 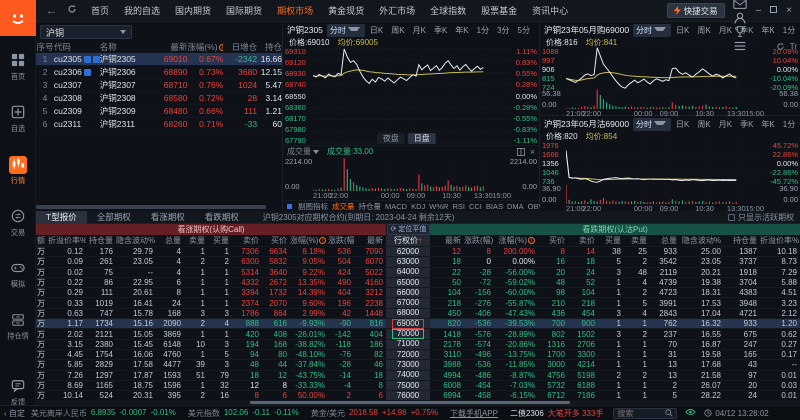 What do you see at coordinates (527, 413) in the screenshot?
I see `alert-contract: 二债2306` at bounding box center [527, 413].